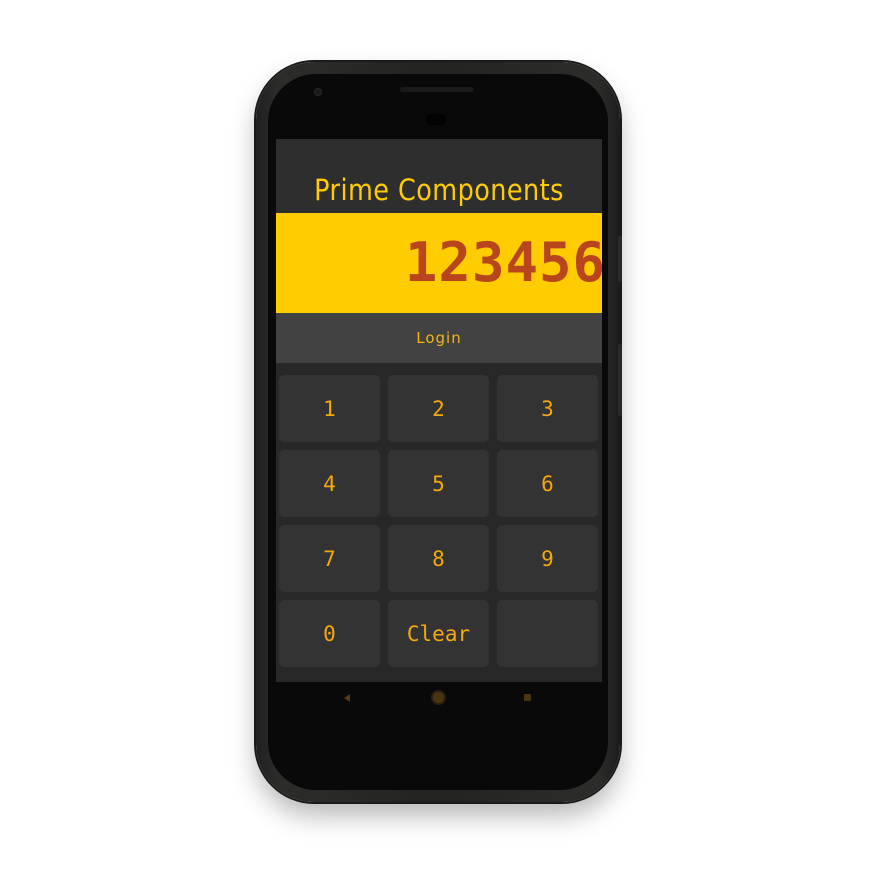  What do you see at coordinates (318, 92) in the screenshot?
I see `front-camera-icon` at bounding box center [318, 92].